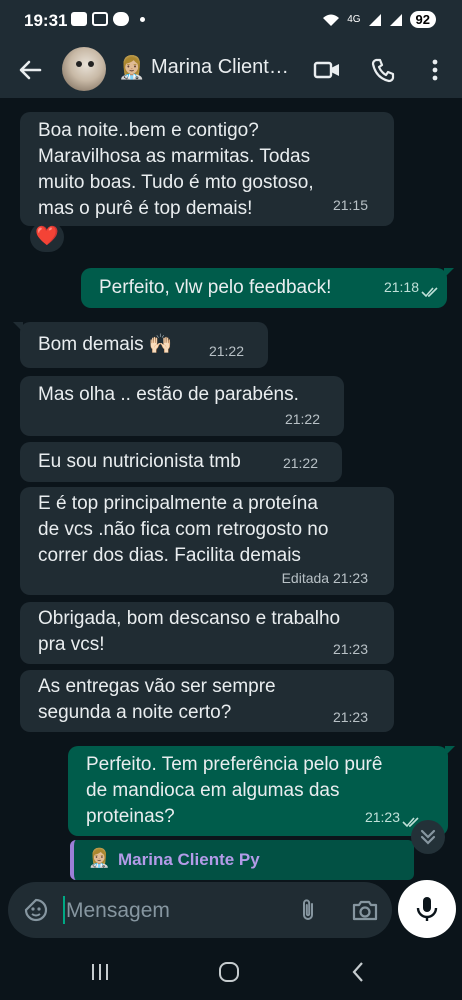  Describe the element at coordinates (99, 858) in the screenshot. I see `reply-emoji: 👩🏼‍⚕️` at that location.